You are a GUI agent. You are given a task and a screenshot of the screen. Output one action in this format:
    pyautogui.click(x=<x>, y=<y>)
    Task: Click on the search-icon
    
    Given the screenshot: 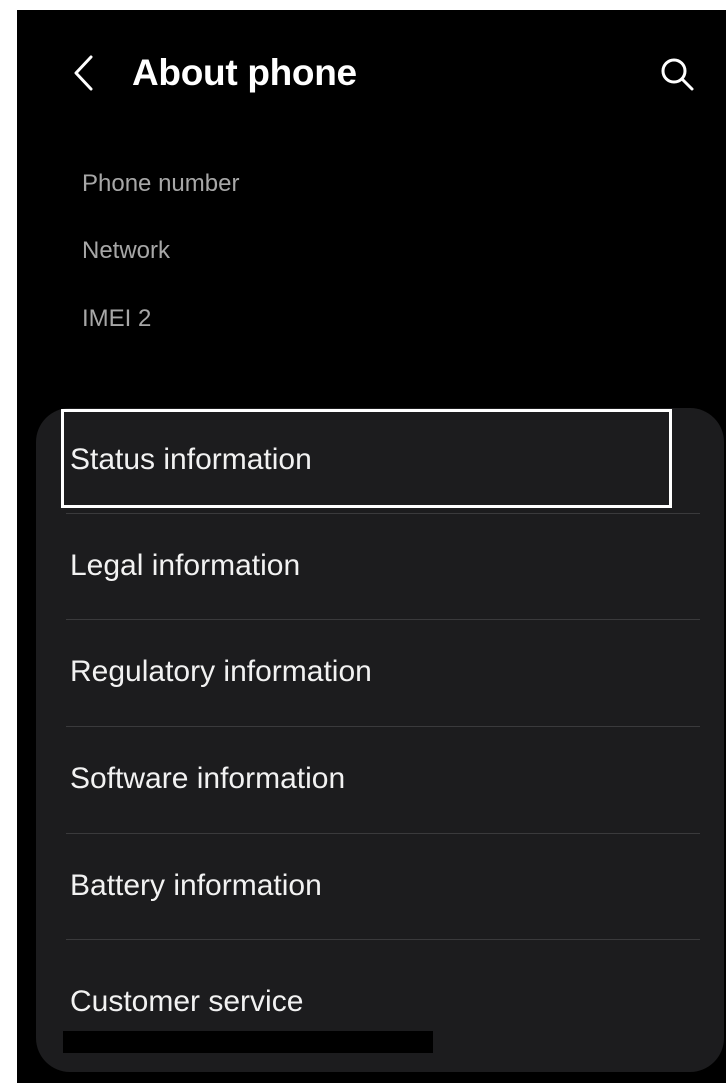 What is the action you would take?
    pyautogui.click(x=677, y=74)
    